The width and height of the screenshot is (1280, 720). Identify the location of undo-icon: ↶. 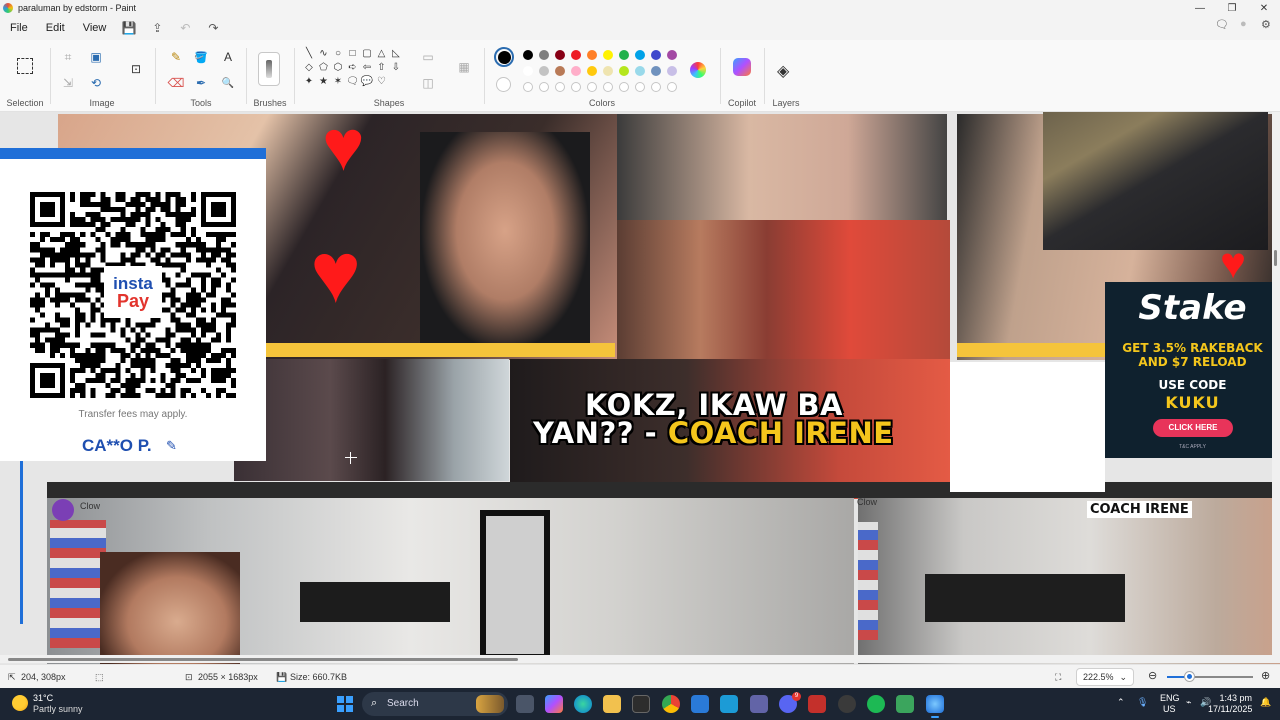
(185, 28).